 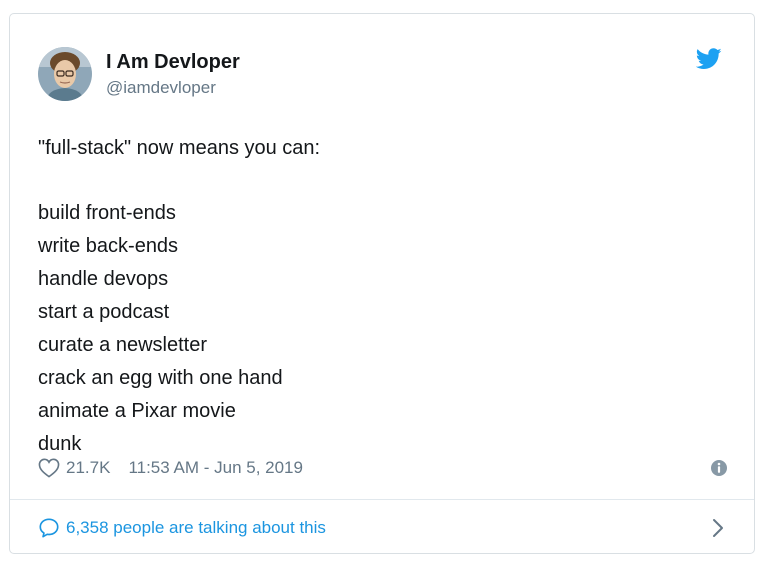 I want to click on author-names: I Am Devloper @iamdevloper, so click(x=173, y=74).